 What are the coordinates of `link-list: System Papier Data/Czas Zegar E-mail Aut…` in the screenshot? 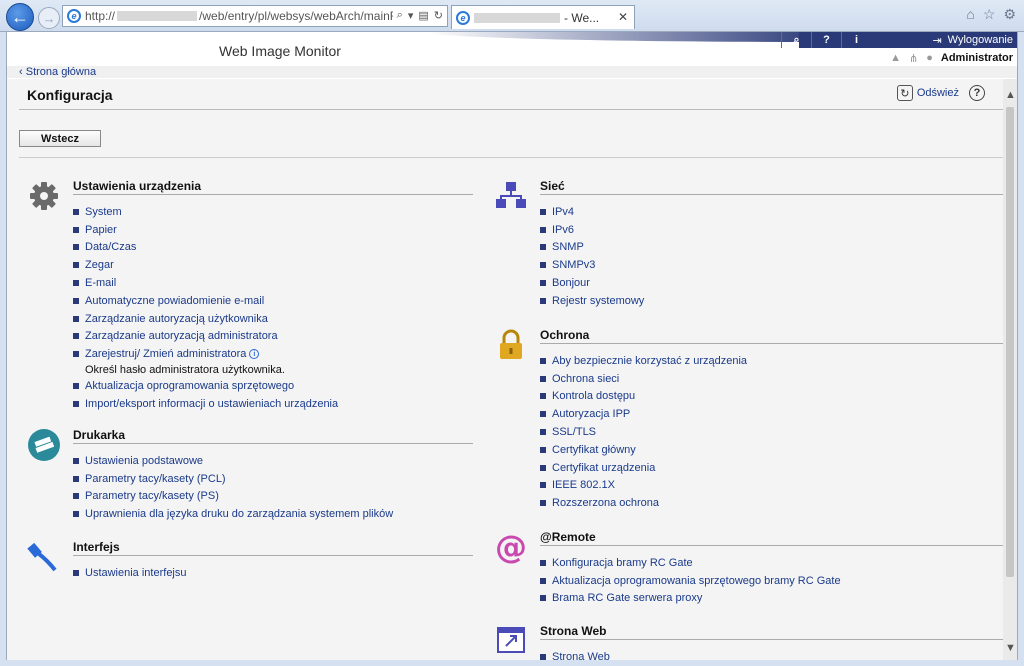 It's located at (205, 308).